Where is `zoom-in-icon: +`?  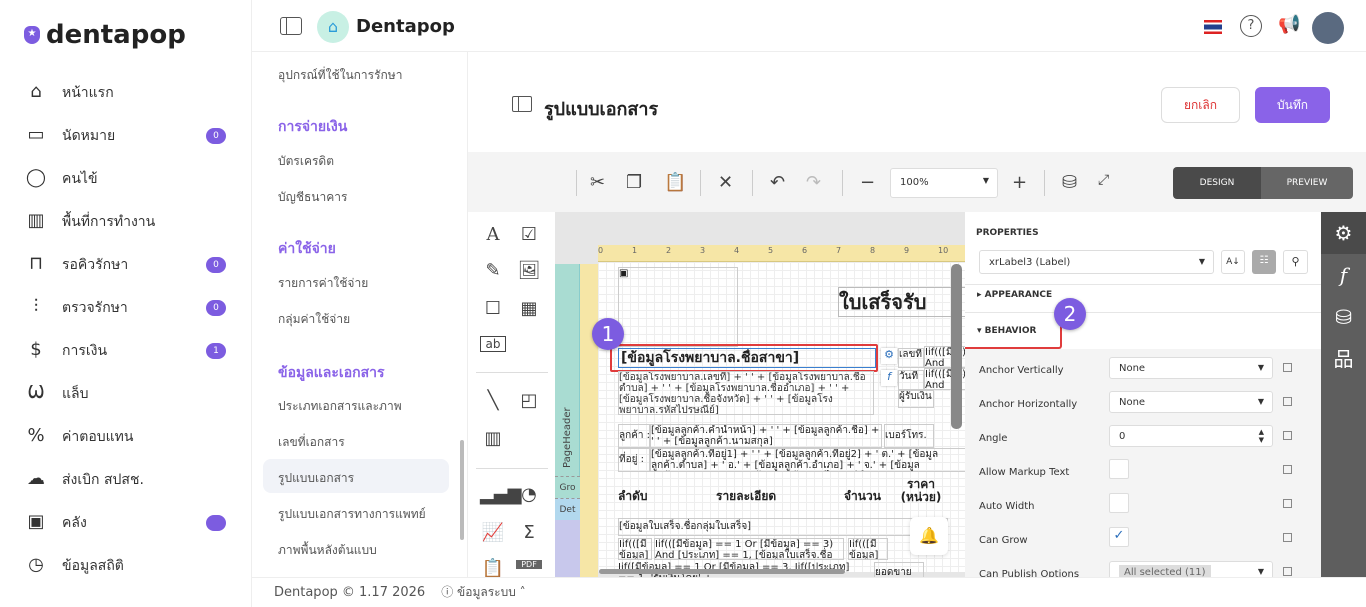 zoom-in-icon: + is located at coordinates (1019, 182).